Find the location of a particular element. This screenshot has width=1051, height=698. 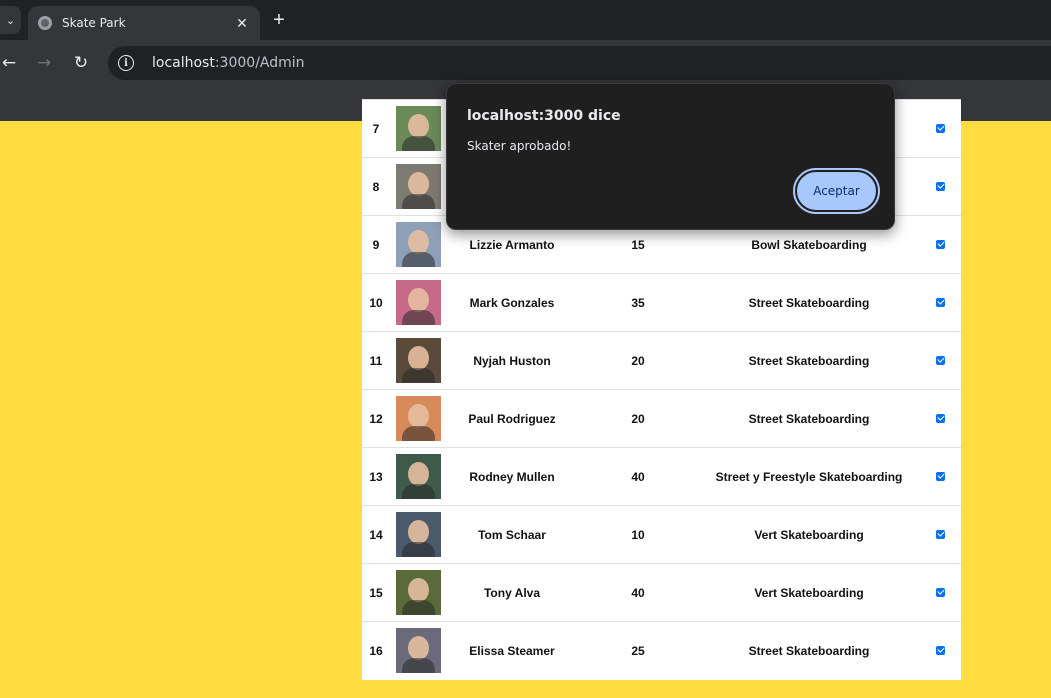

skater-id: 7 is located at coordinates (376, 128).